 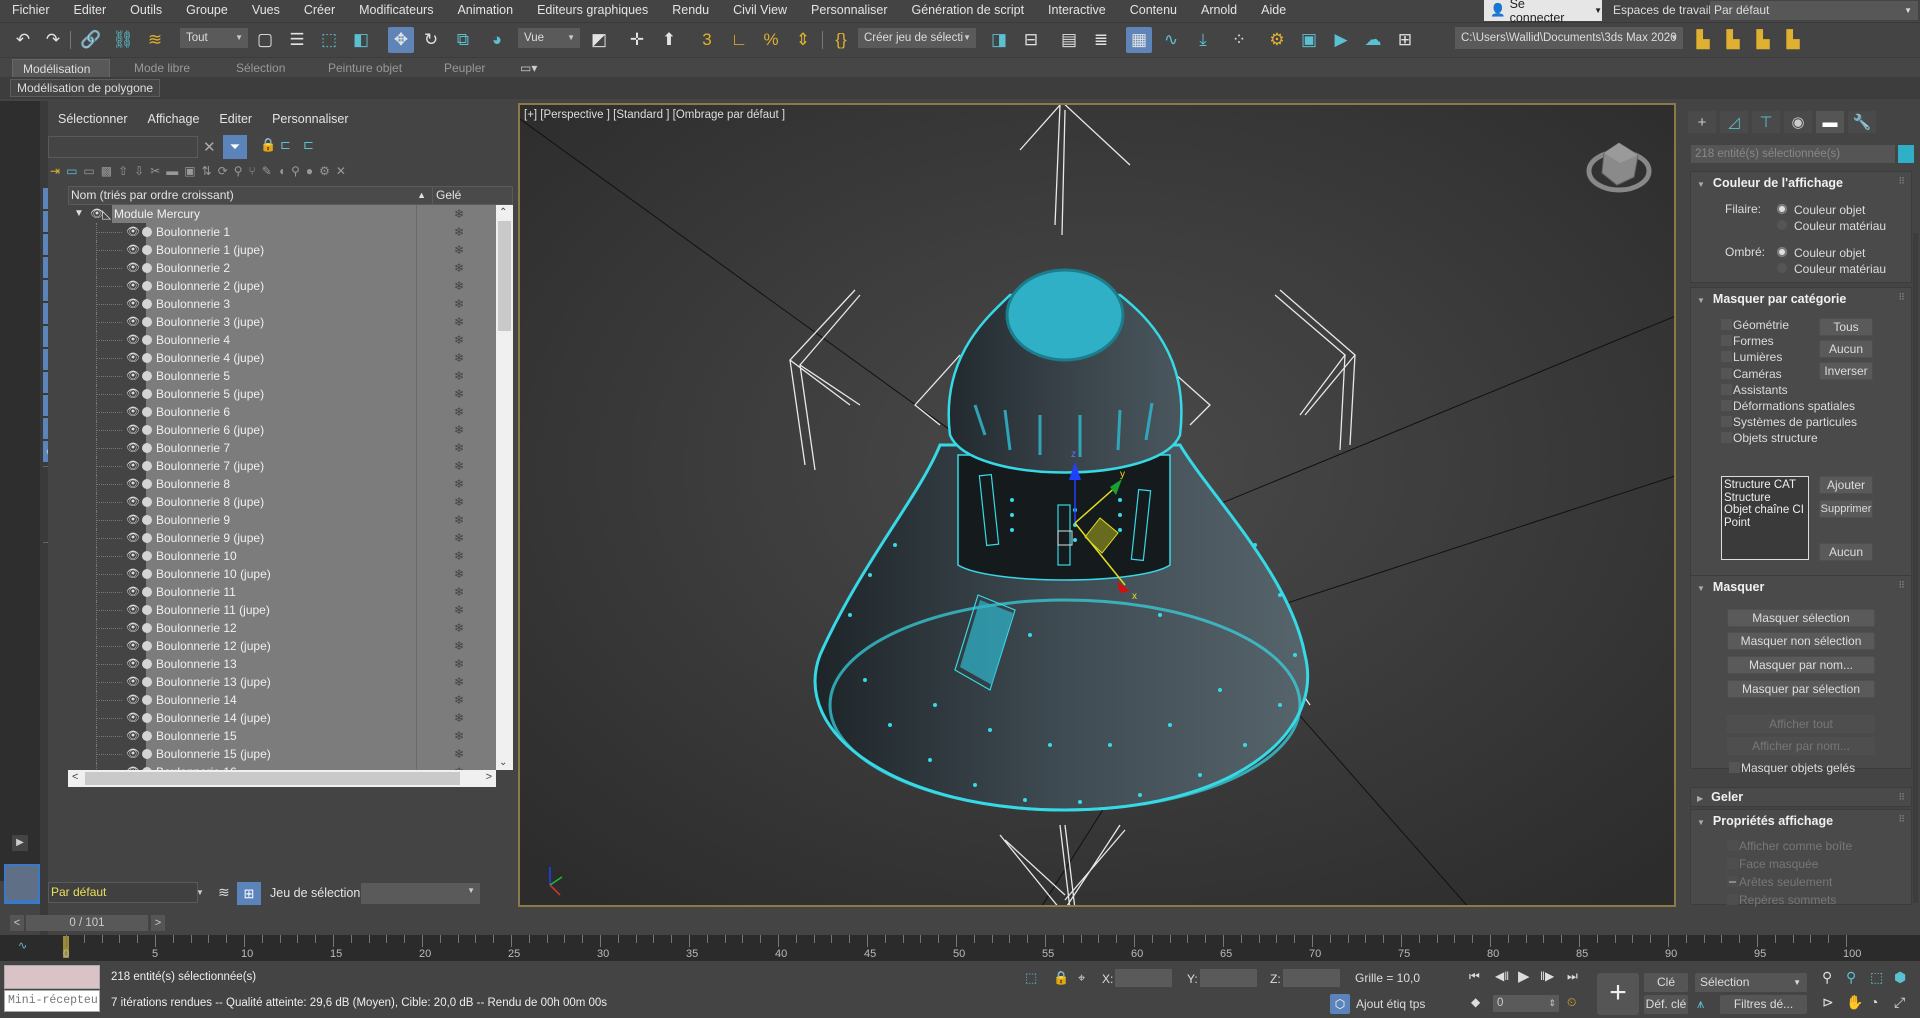 I want to click on pan-hand-icon: ✋, so click(x=1854, y=1002).